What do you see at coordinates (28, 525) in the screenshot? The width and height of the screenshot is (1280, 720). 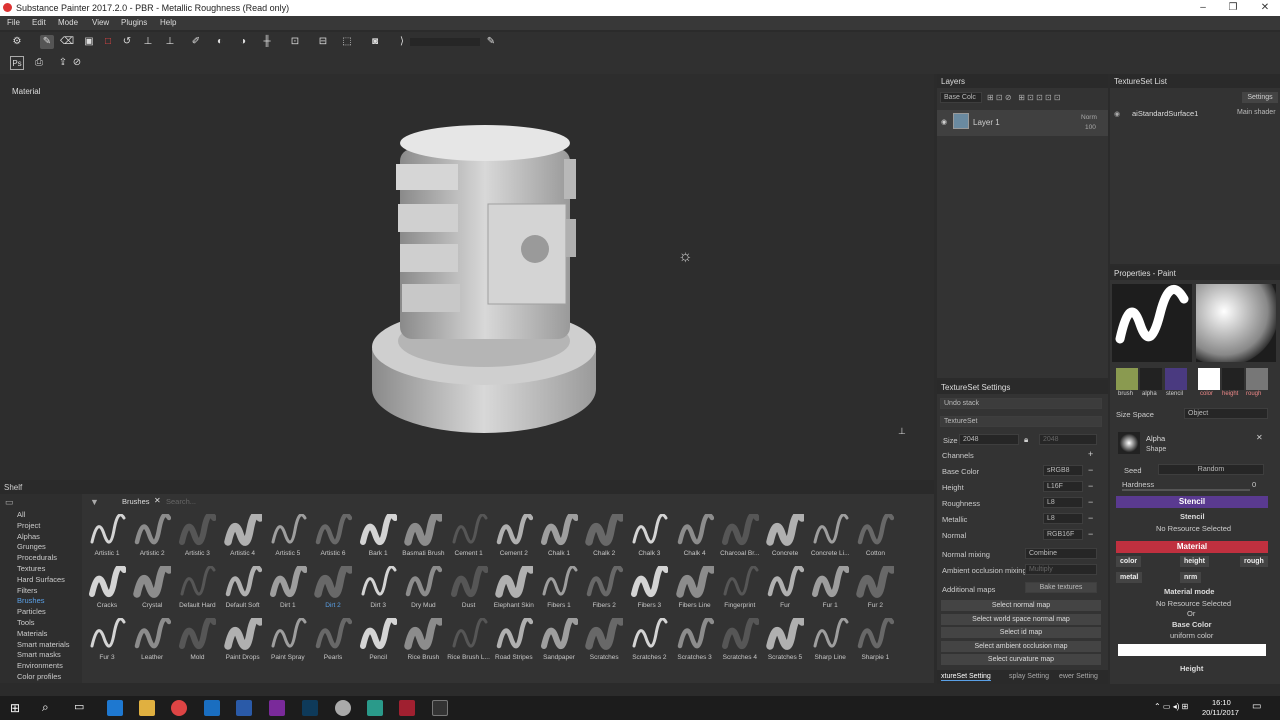 I see `shelf-category-project: Project` at bounding box center [28, 525].